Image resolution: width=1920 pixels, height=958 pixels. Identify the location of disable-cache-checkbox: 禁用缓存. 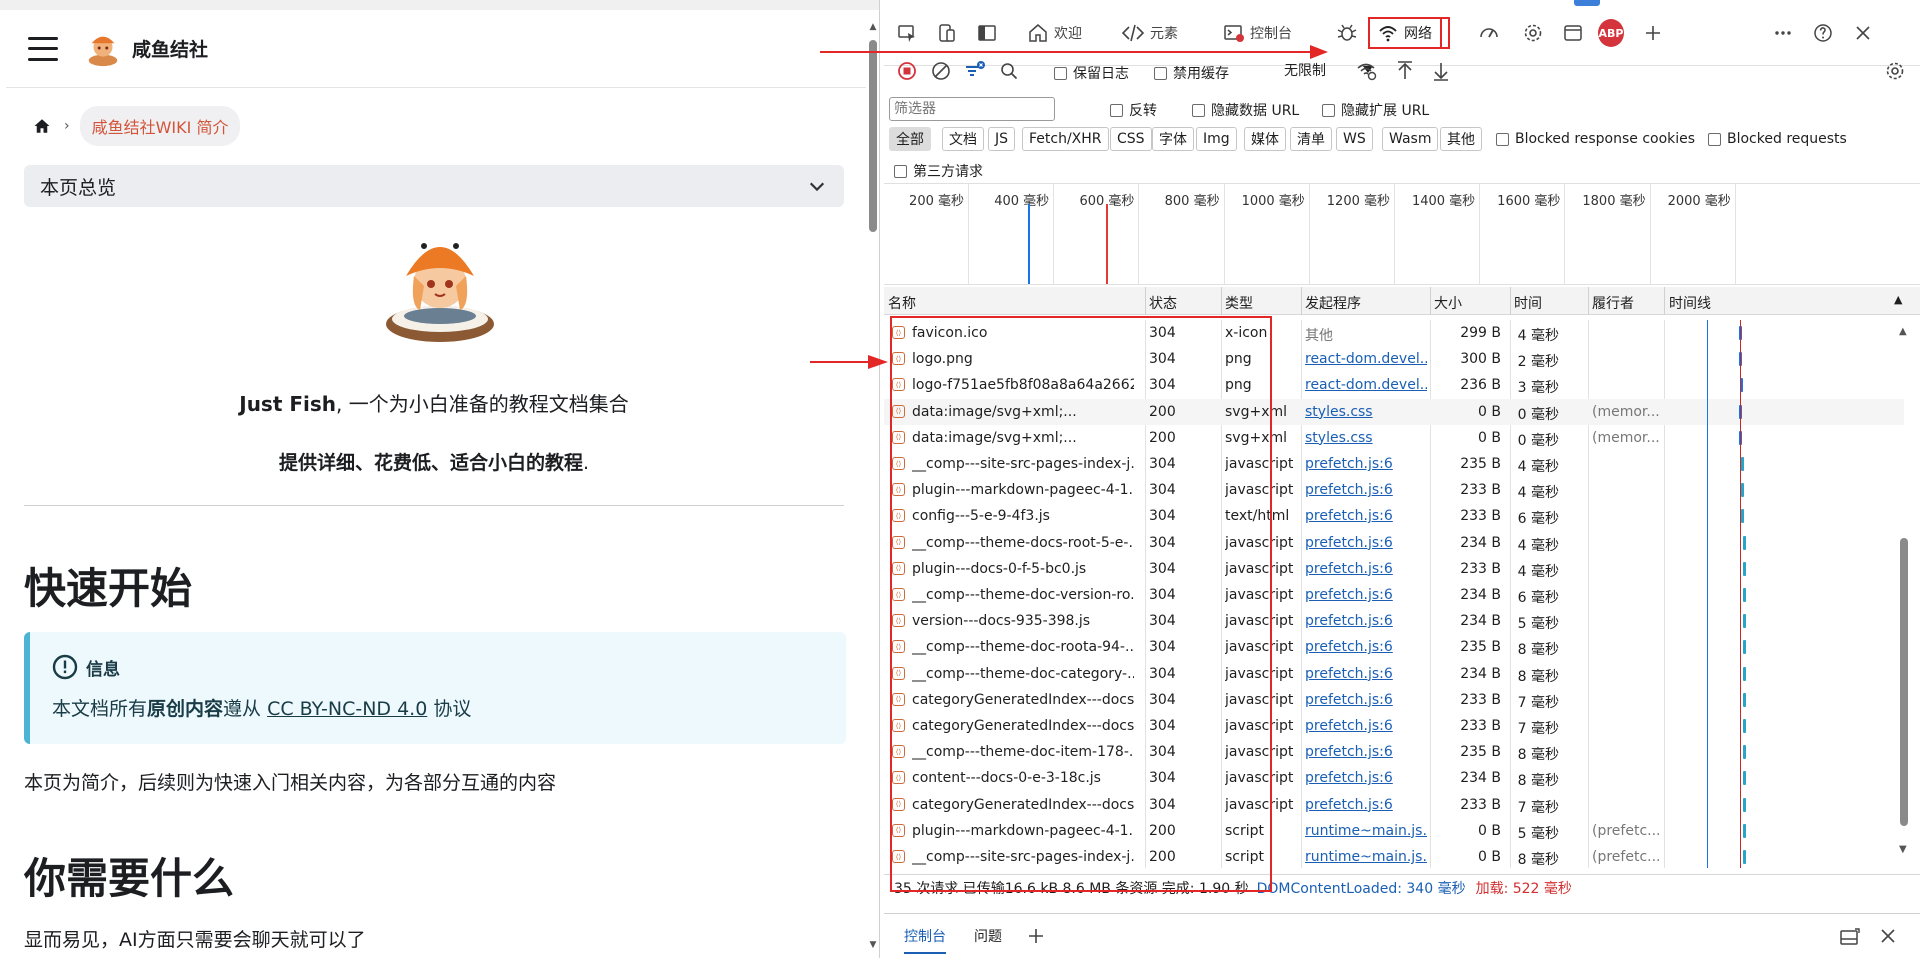
(1191, 73).